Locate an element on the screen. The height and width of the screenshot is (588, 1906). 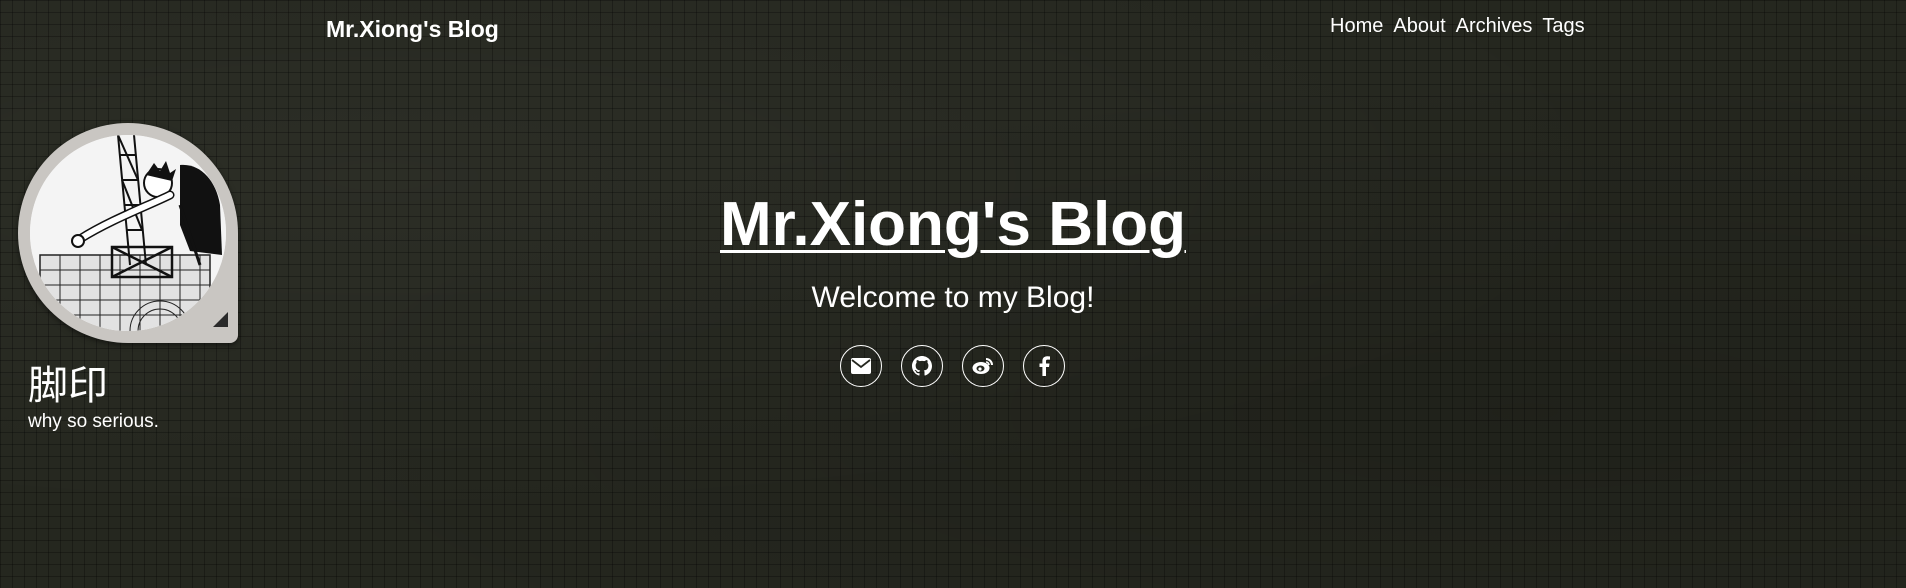
nav-link-archives: Archives is located at coordinates (1494, 26).